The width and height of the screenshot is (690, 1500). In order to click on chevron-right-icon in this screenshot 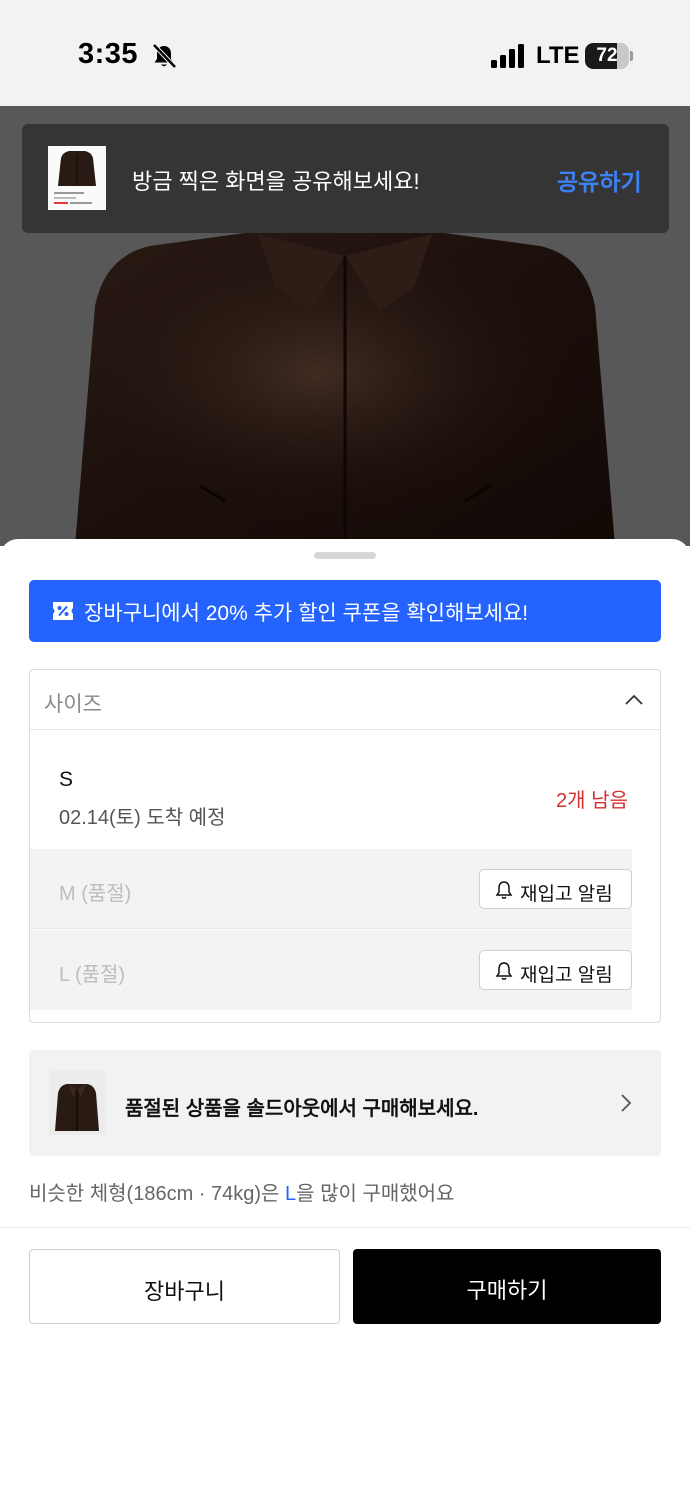, I will do `click(626, 1103)`.